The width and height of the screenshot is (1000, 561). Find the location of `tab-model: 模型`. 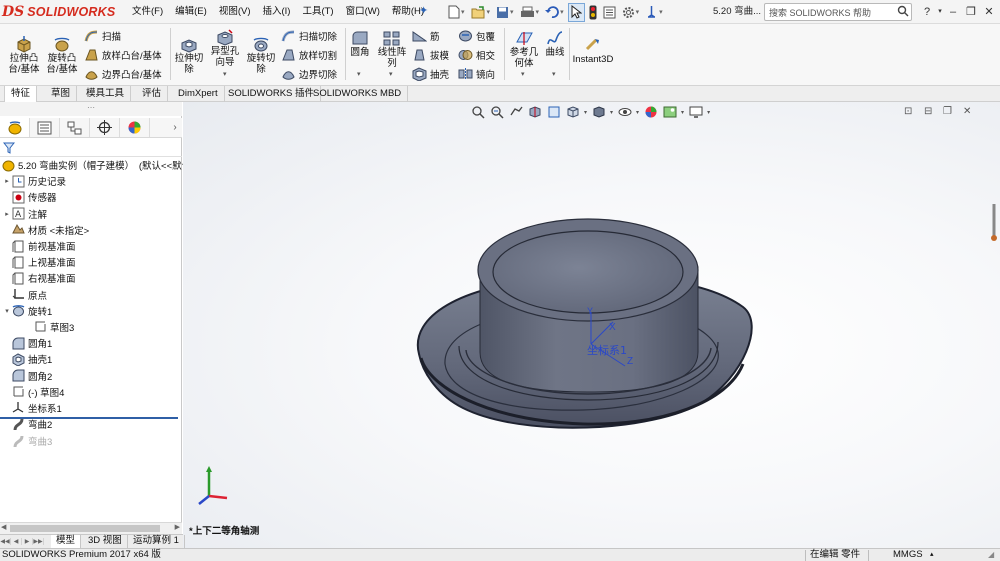

tab-model: 模型 is located at coordinates (66, 541).